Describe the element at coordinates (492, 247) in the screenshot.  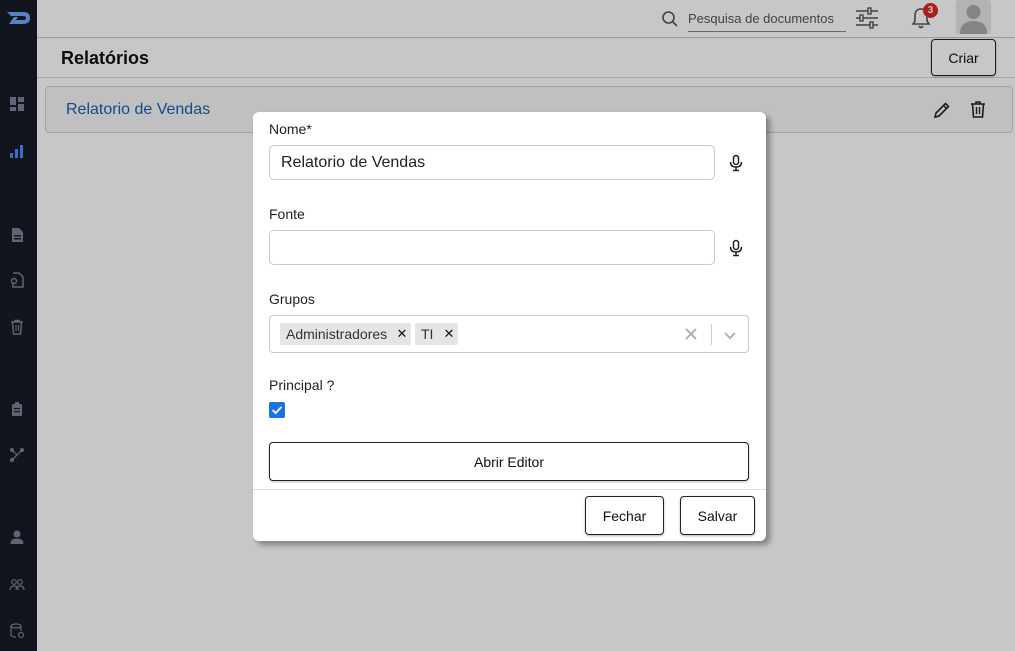
I see `source-input` at that location.